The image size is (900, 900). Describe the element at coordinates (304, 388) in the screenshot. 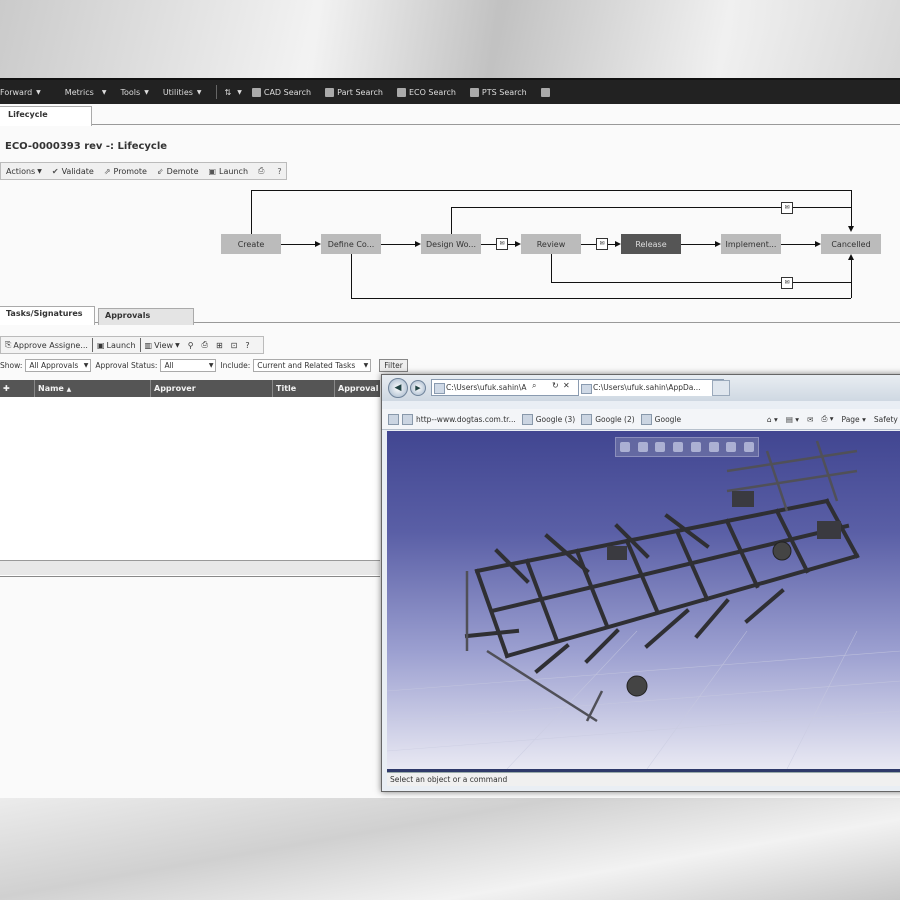

I see `column-title: Title` at that location.